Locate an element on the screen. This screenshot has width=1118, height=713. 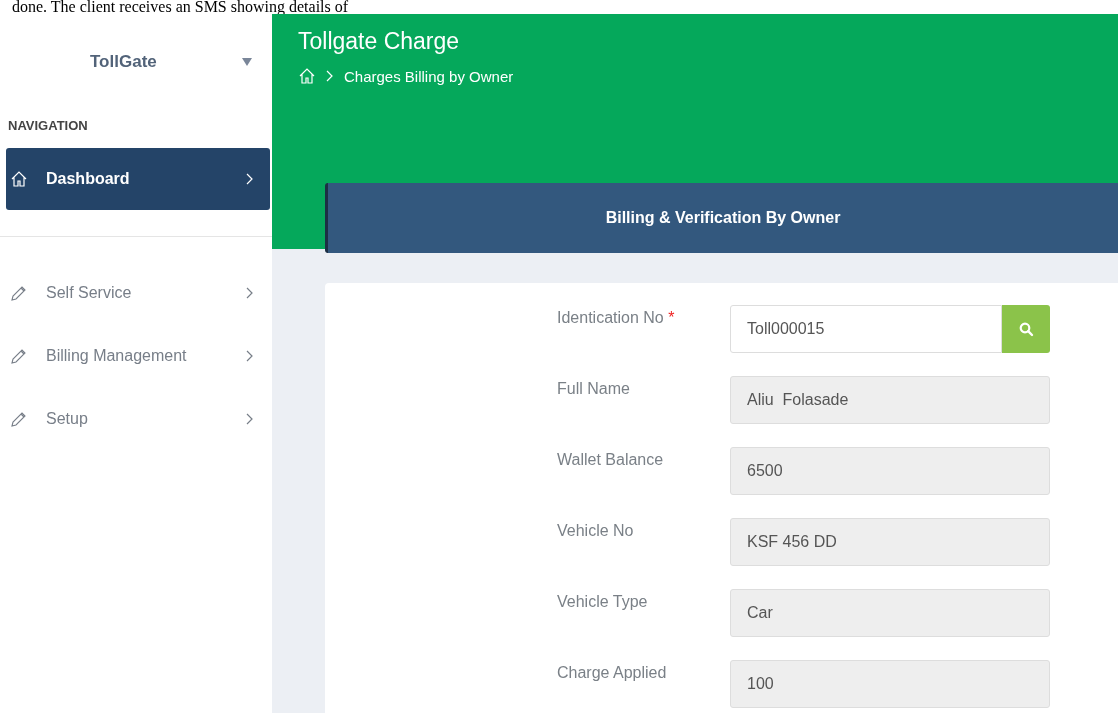
field-label: Wallet Balance is located at coordinates (610, 459).